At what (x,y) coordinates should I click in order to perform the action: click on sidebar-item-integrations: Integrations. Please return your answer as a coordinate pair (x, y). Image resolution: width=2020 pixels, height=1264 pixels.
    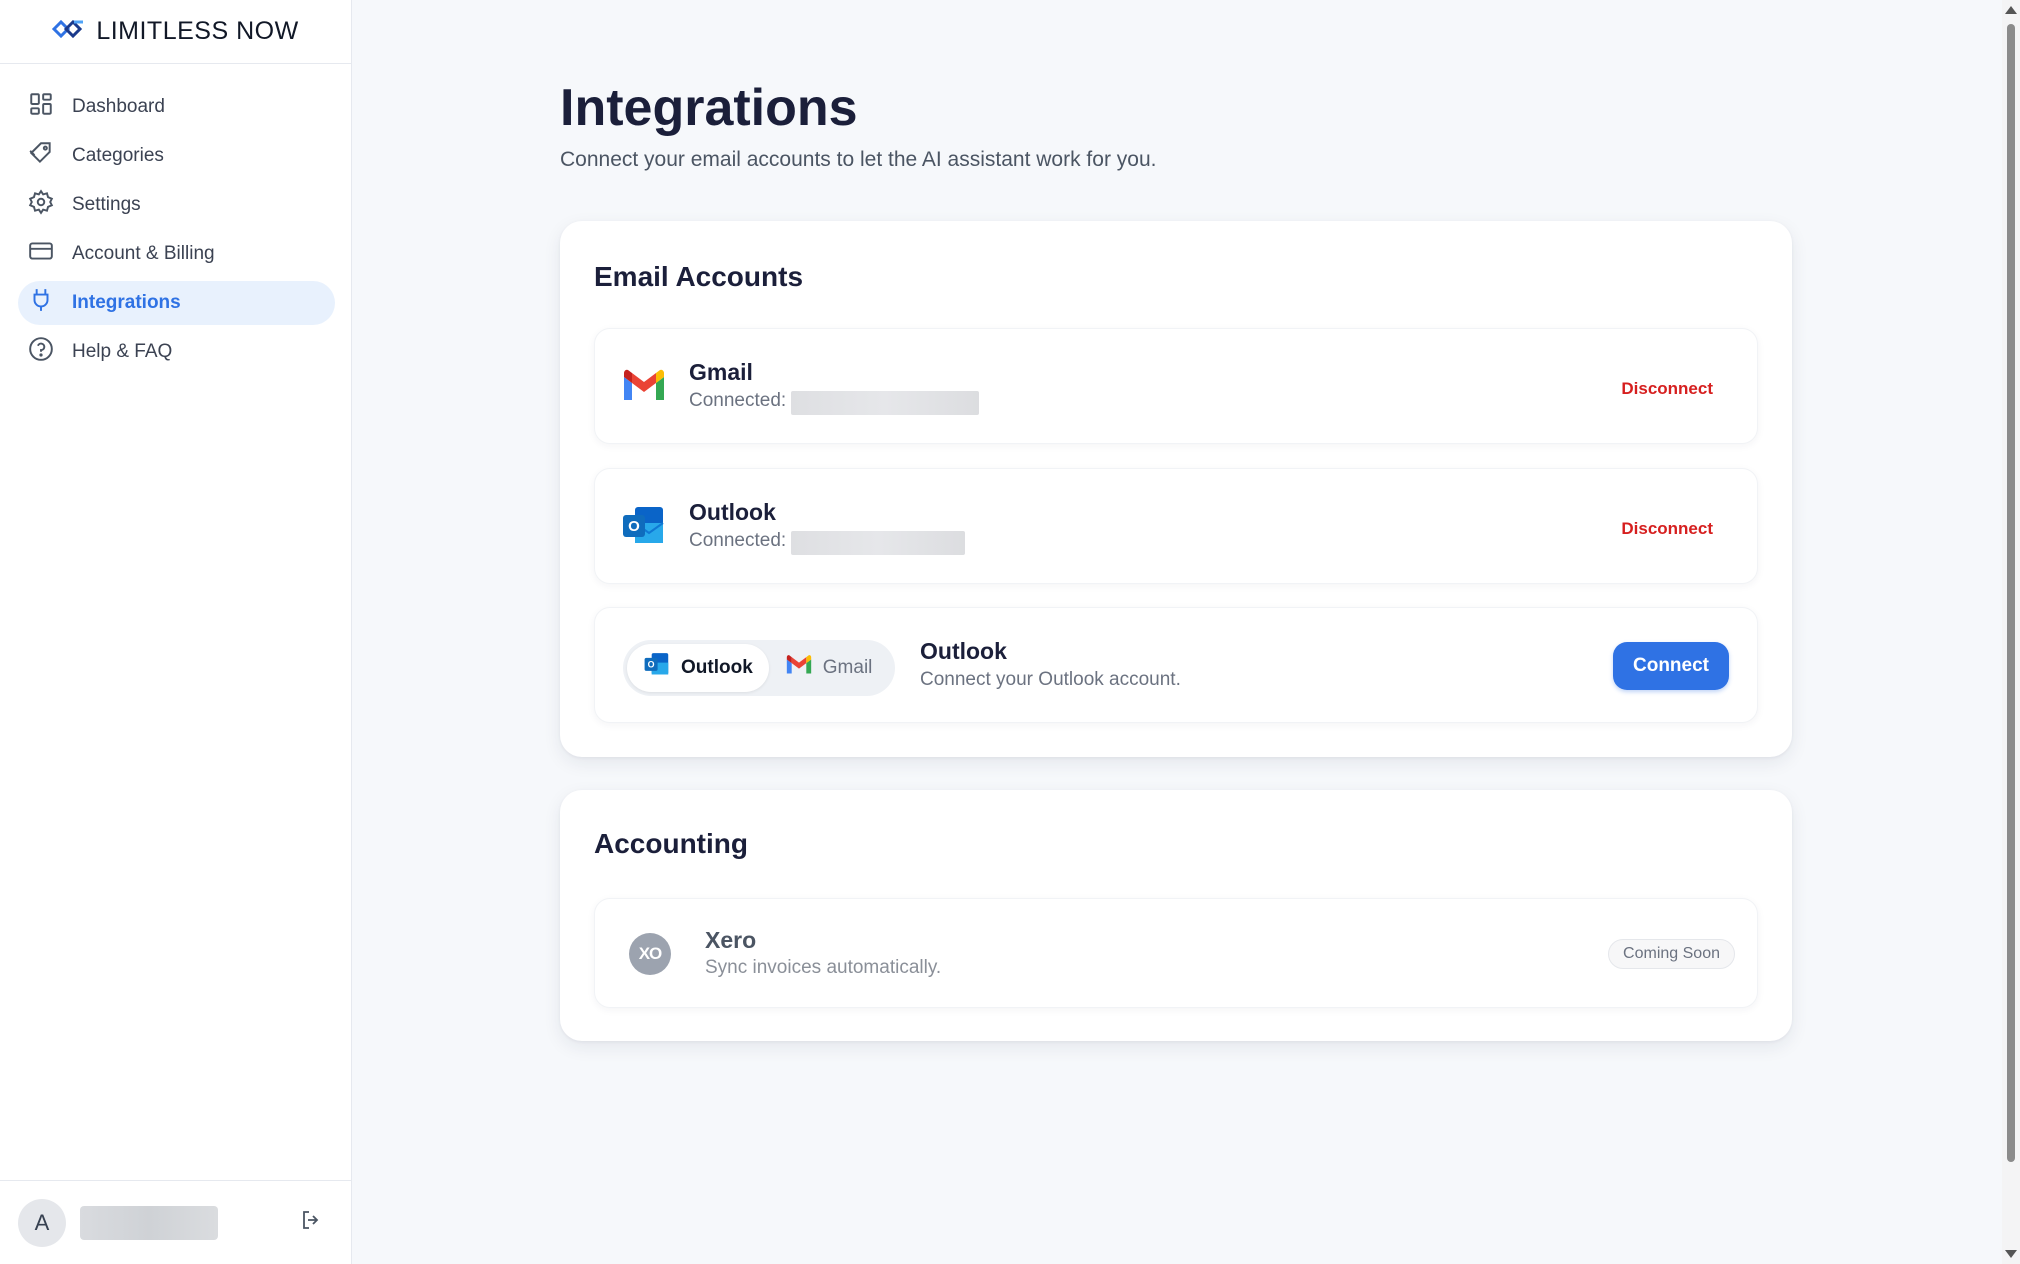
    Looking at the image, I should click on (176, 303).